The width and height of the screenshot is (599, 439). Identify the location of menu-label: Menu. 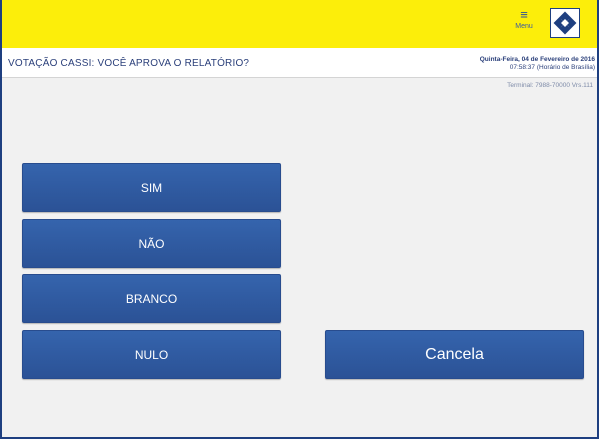
(524, 26).